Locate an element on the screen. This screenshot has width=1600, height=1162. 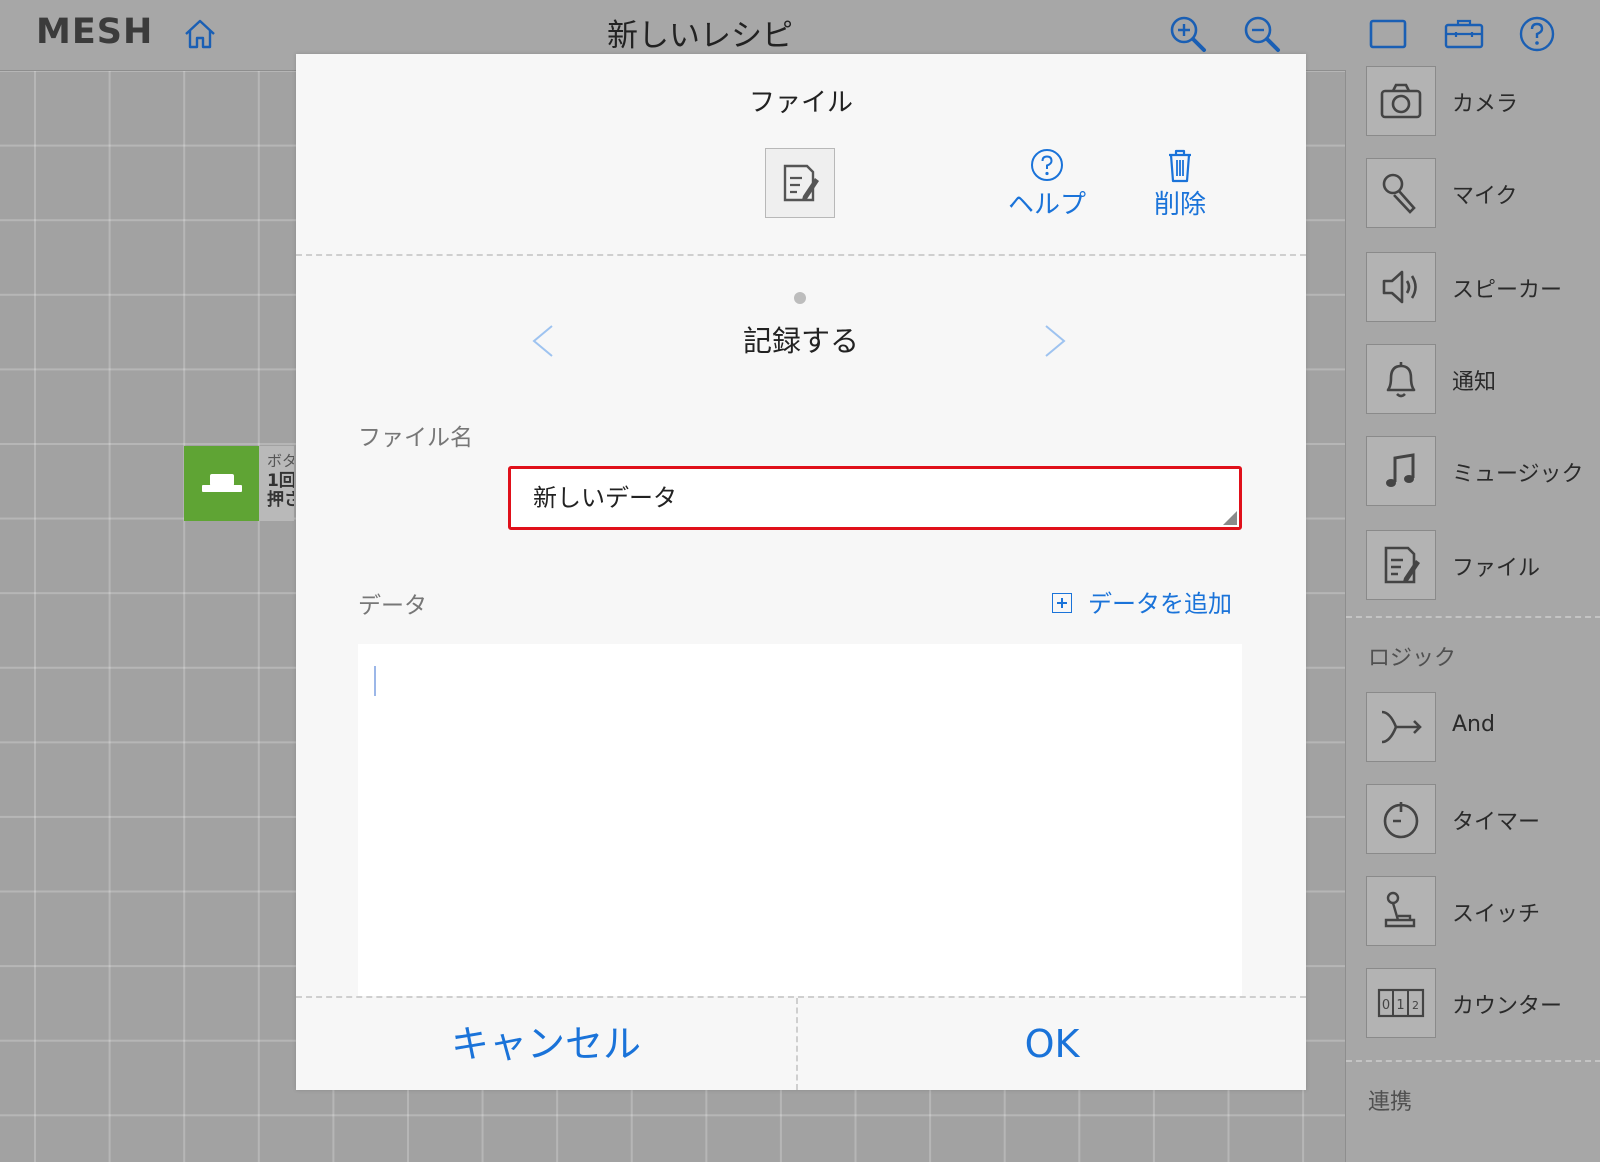
filename-input-value: 新しいデータ is located at coordinates (605, 498).